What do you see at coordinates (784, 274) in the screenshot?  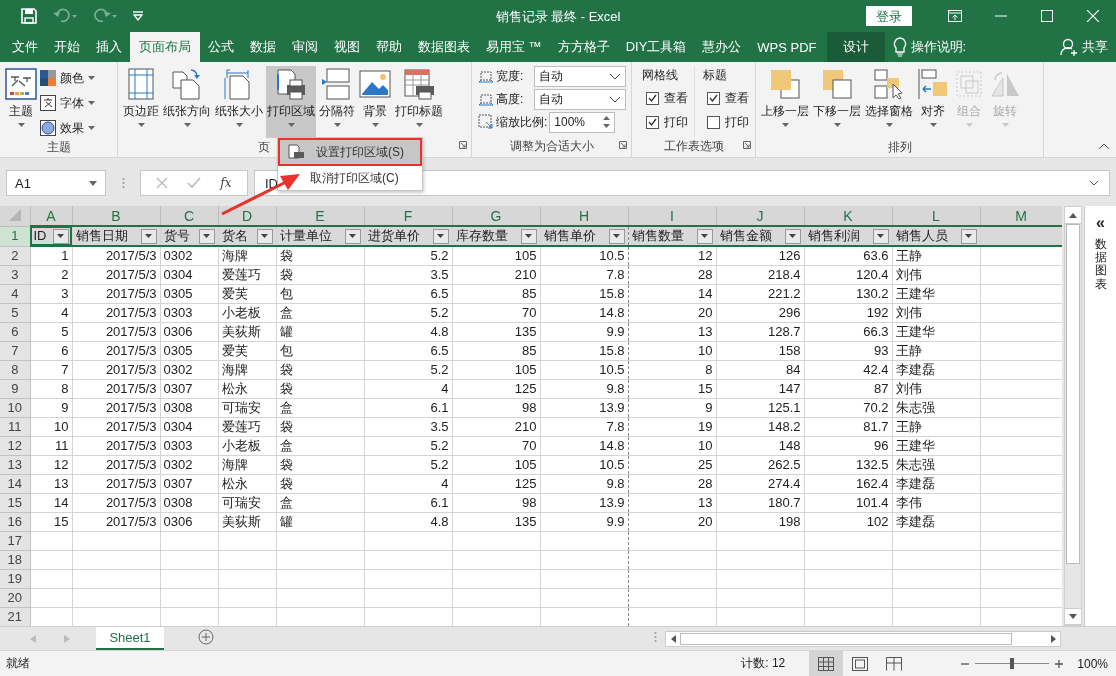 I see `table-cell: 218.4` at bounding box center [784, 274].